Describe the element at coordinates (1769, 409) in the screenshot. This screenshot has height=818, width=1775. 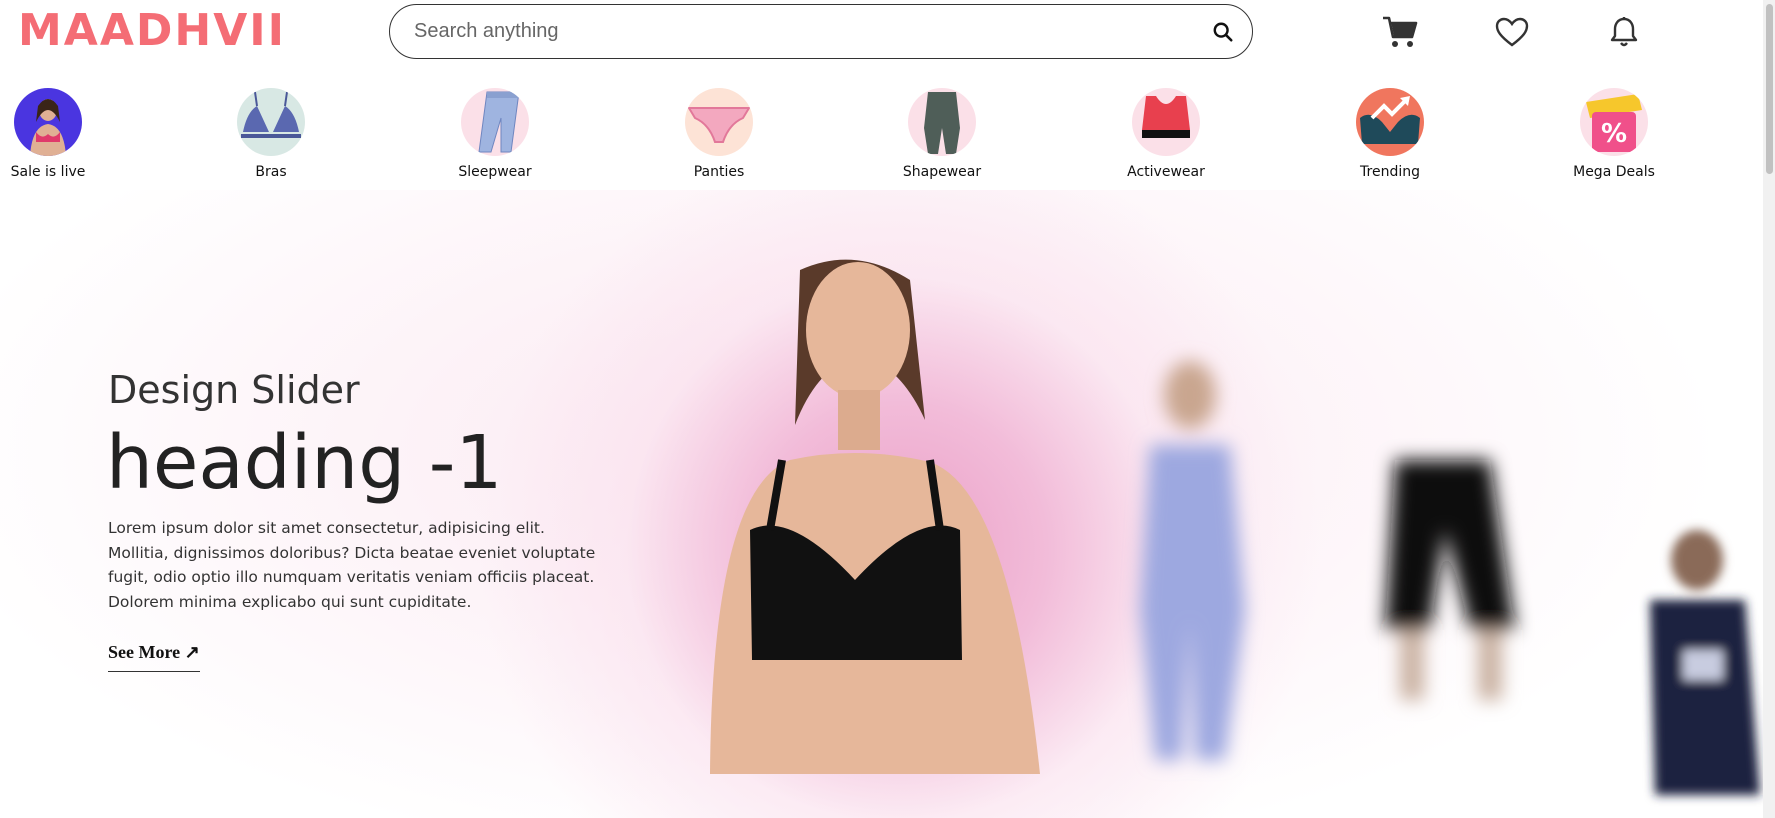
I see `page-scrollbar` at that location.